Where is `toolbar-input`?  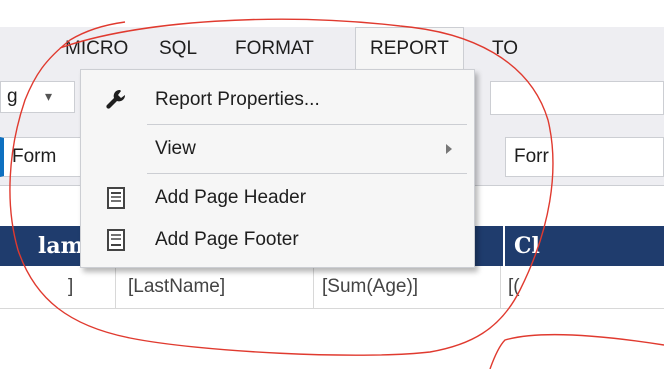 toolbar-input is located at coordinates (577, 98).